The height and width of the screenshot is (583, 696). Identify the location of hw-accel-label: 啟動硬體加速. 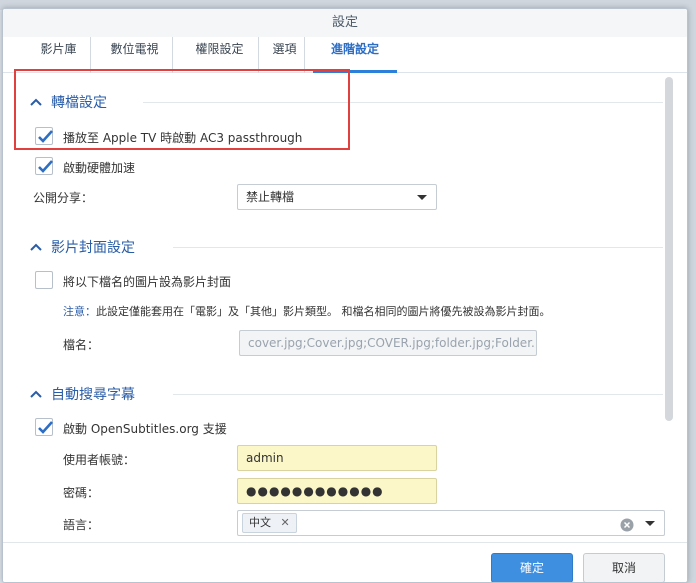
(99, 168).